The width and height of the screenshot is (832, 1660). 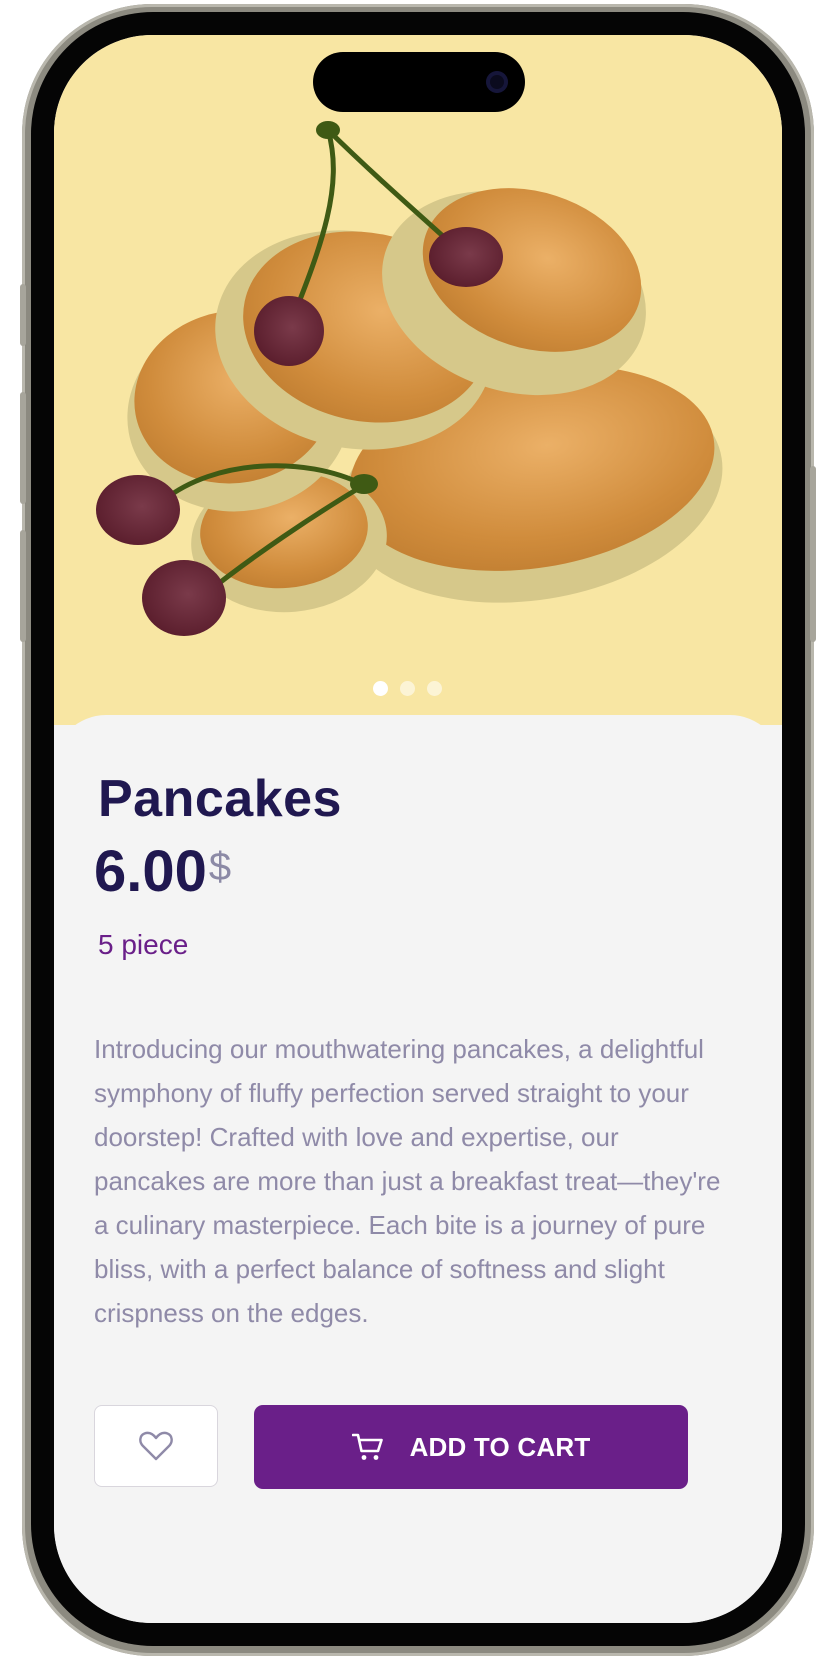 What do you see at coordinates (143, 944) in the screenshot?
I see `quantity-label: 5 piece` at bounding box center [143, 944].